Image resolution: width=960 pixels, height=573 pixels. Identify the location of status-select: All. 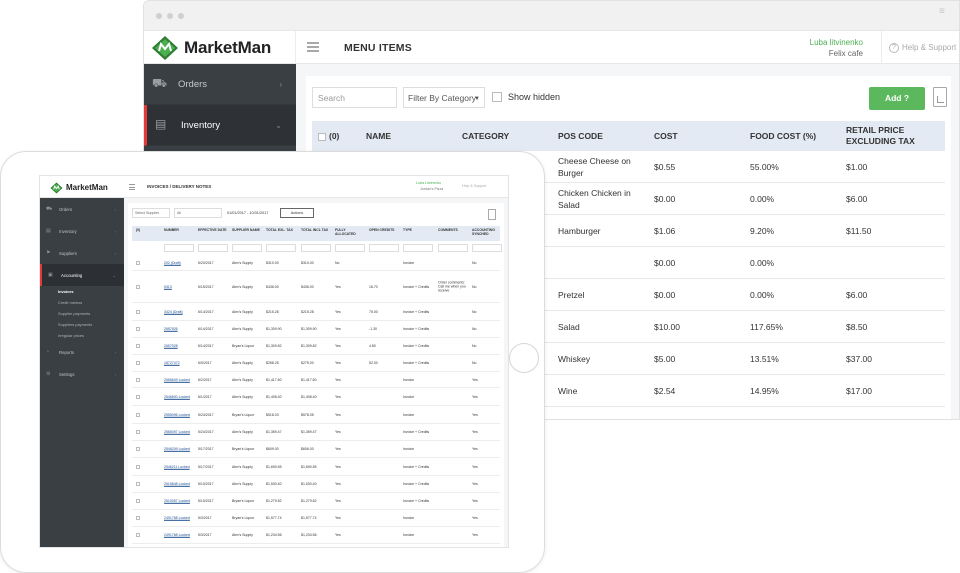
(198, 213).